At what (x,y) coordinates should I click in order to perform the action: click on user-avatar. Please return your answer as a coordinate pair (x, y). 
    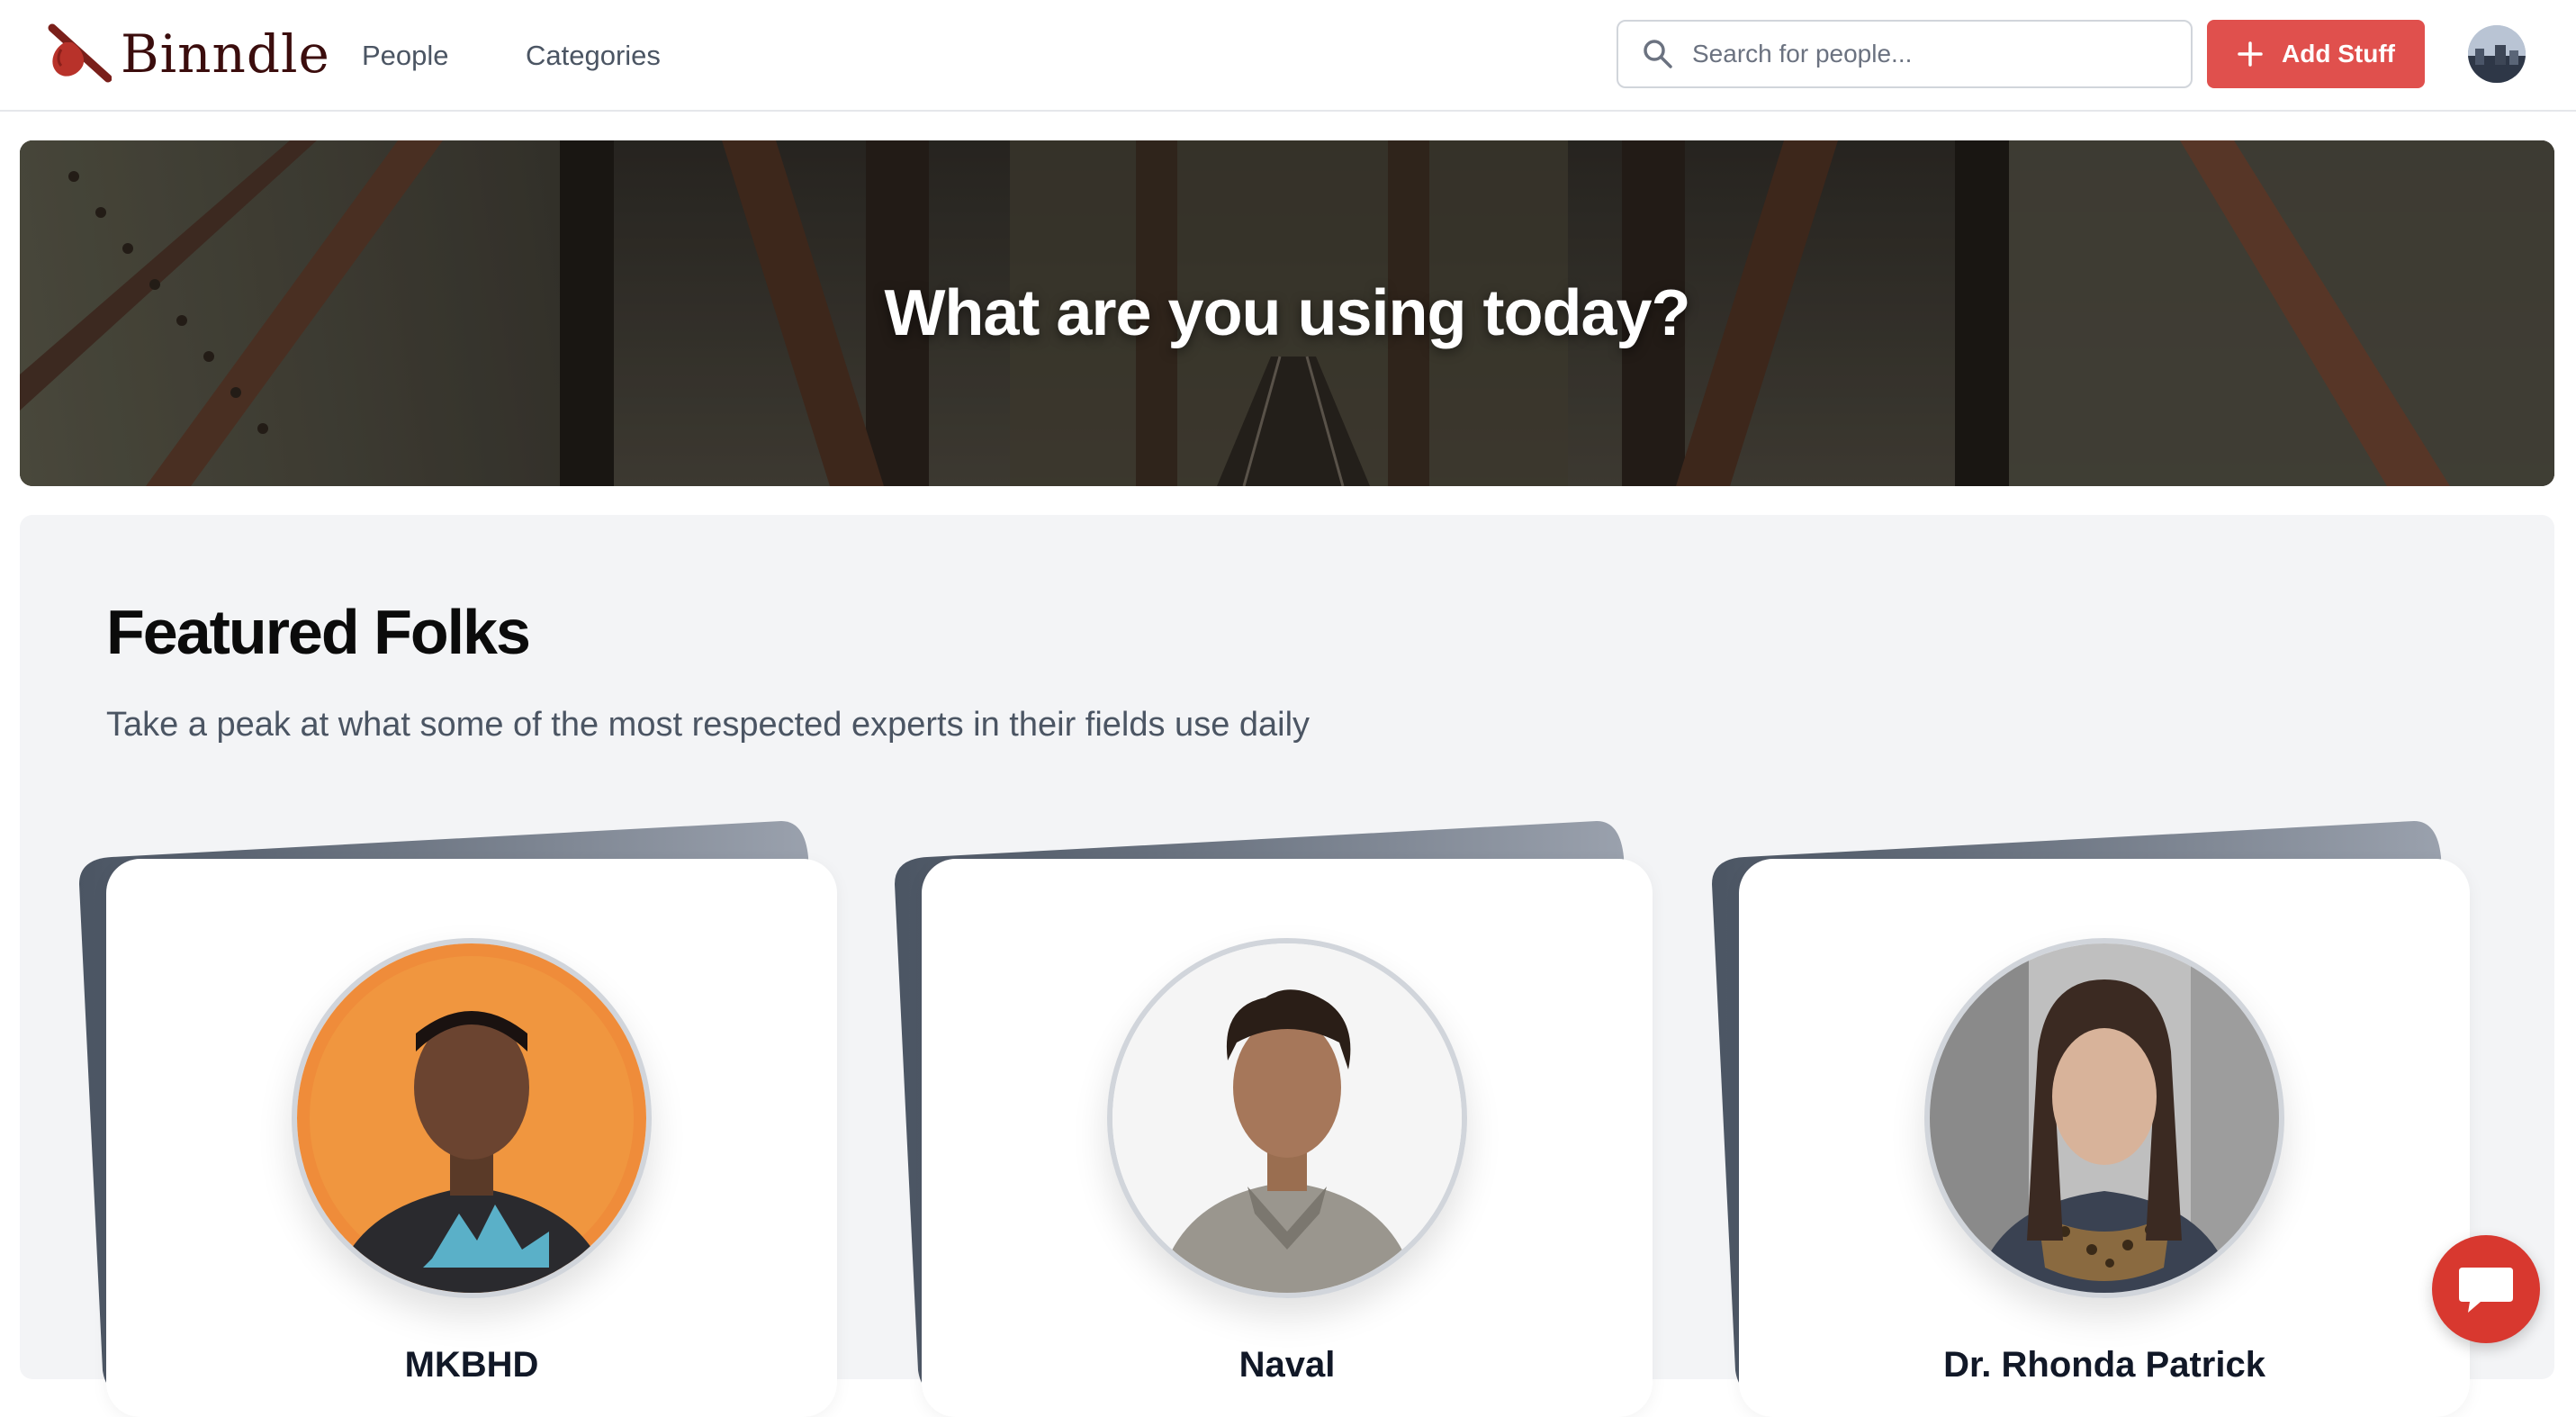
    Looking at the image, I should click on (2497, 54).